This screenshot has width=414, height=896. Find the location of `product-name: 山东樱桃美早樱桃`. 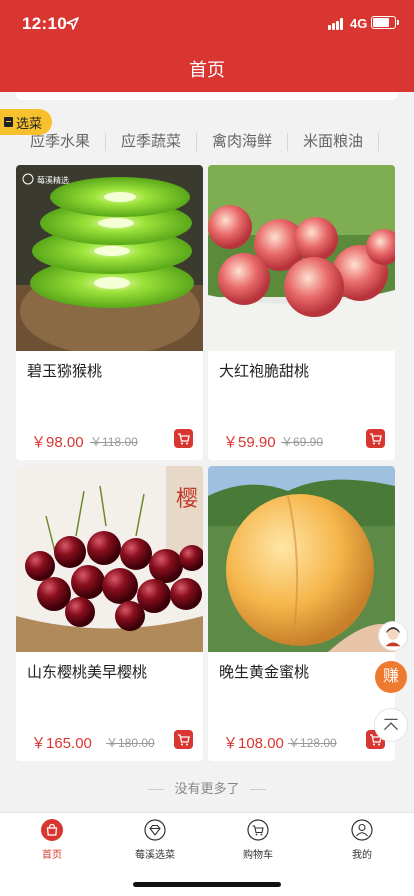

product-name: 山东樱桃美早樱桃 is located at coordinates (87, 672).